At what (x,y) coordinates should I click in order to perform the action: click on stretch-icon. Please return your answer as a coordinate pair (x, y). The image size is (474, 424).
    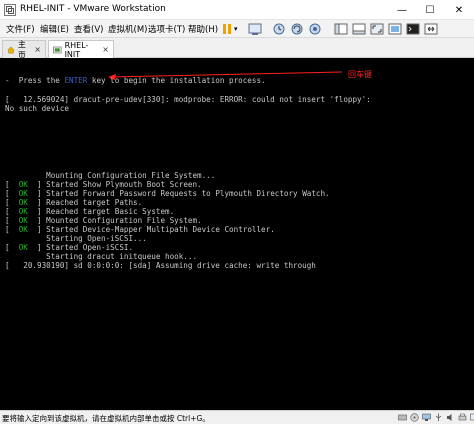
    Looking at the image, I should click on (431, 29).